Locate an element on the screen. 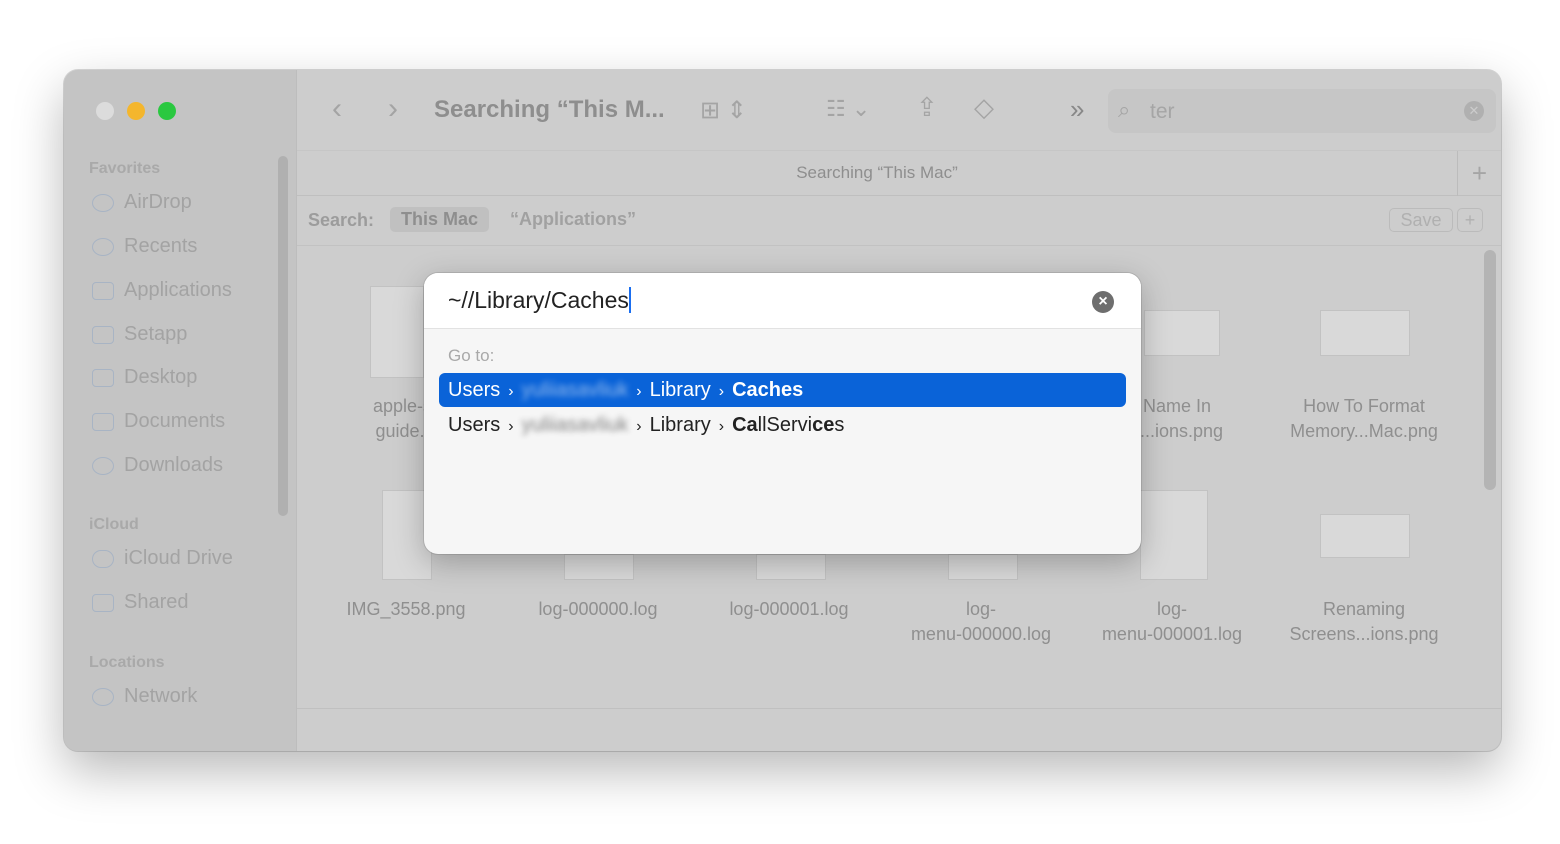  sidebar-item-documents: Documents is located at coordinates (158, 421).